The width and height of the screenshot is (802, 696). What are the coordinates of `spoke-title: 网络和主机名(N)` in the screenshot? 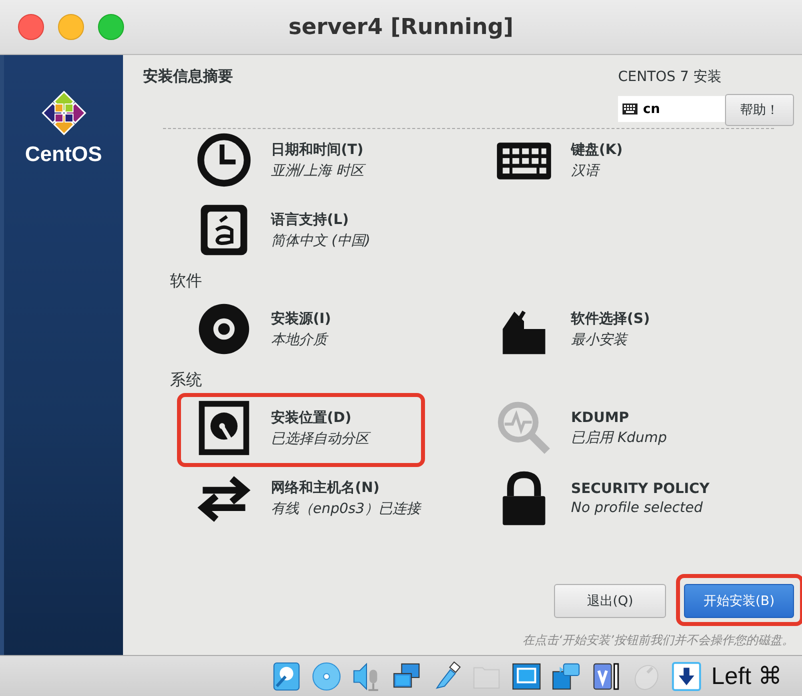 It's located at (345, 487).